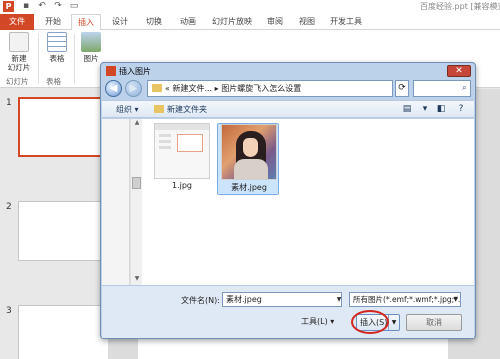 The image size is (500, 359). Describe the element at coordinates (434, 322) in the screenshot. I see `cancel-button: 取消` at that location.